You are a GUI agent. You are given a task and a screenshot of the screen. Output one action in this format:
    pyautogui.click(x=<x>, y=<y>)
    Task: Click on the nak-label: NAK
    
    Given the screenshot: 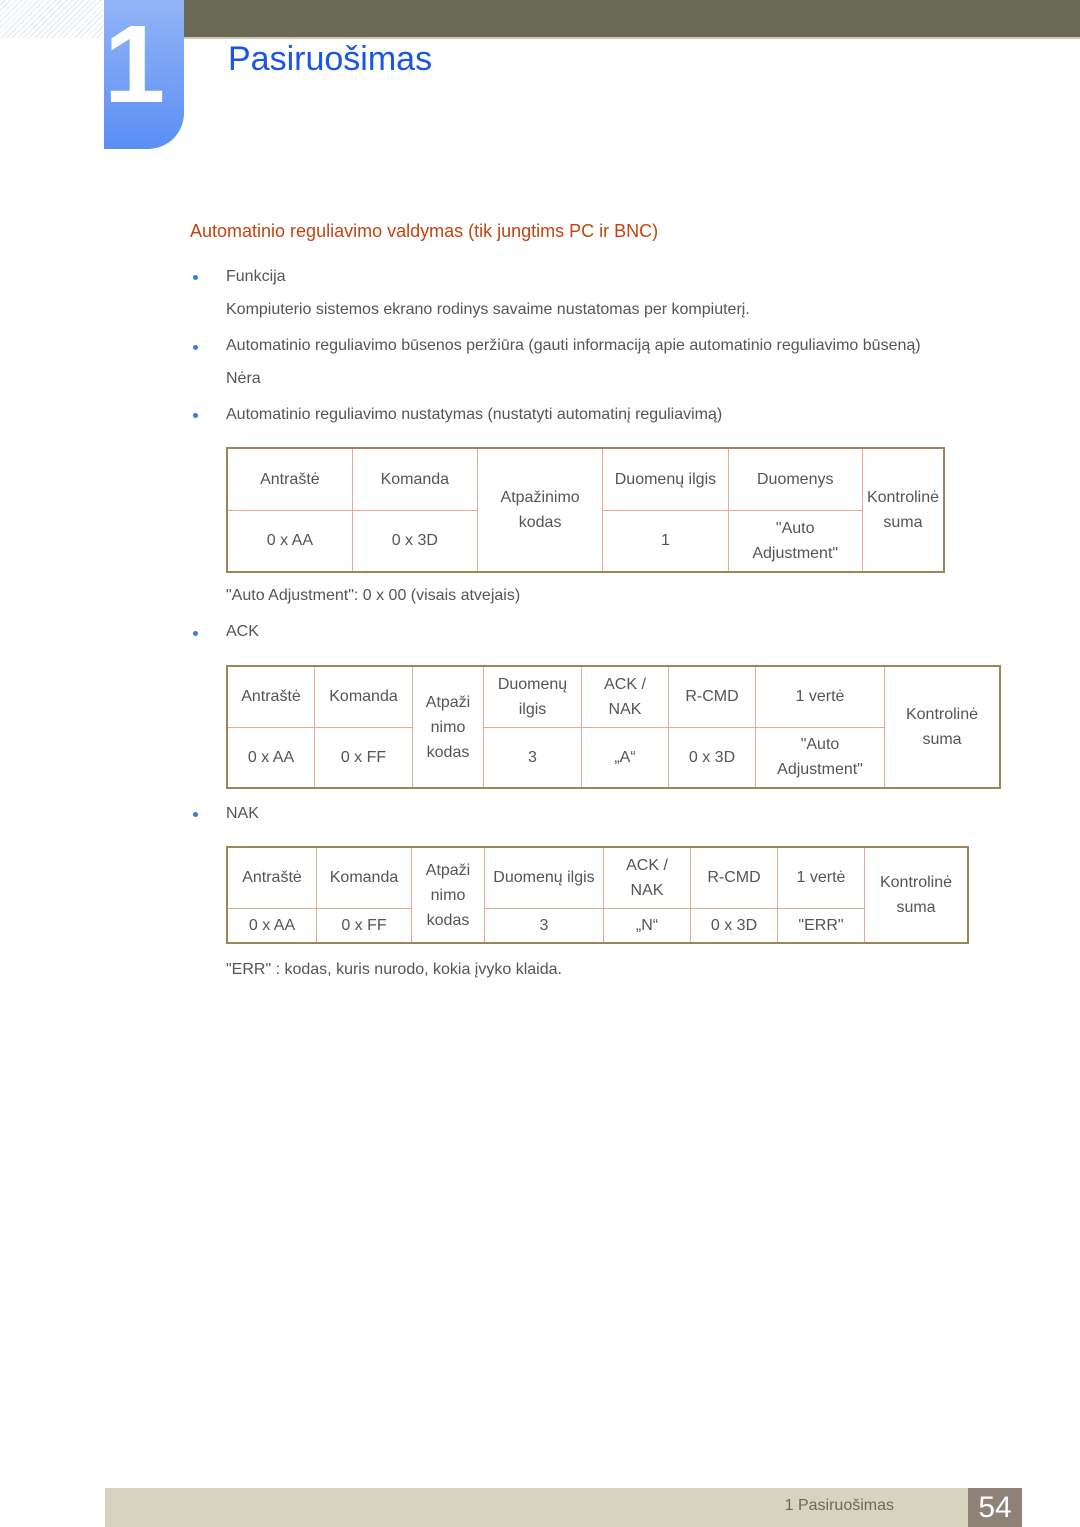 What is the action you would take?
    pyautogui.click(x=242, y=813)
    